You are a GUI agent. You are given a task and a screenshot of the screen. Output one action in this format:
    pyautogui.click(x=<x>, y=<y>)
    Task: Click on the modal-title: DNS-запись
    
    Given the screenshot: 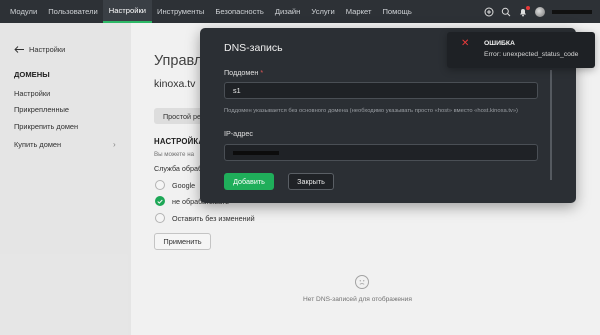 What is the action you would take?
    pyautogui.click(x=253, y=48)
    